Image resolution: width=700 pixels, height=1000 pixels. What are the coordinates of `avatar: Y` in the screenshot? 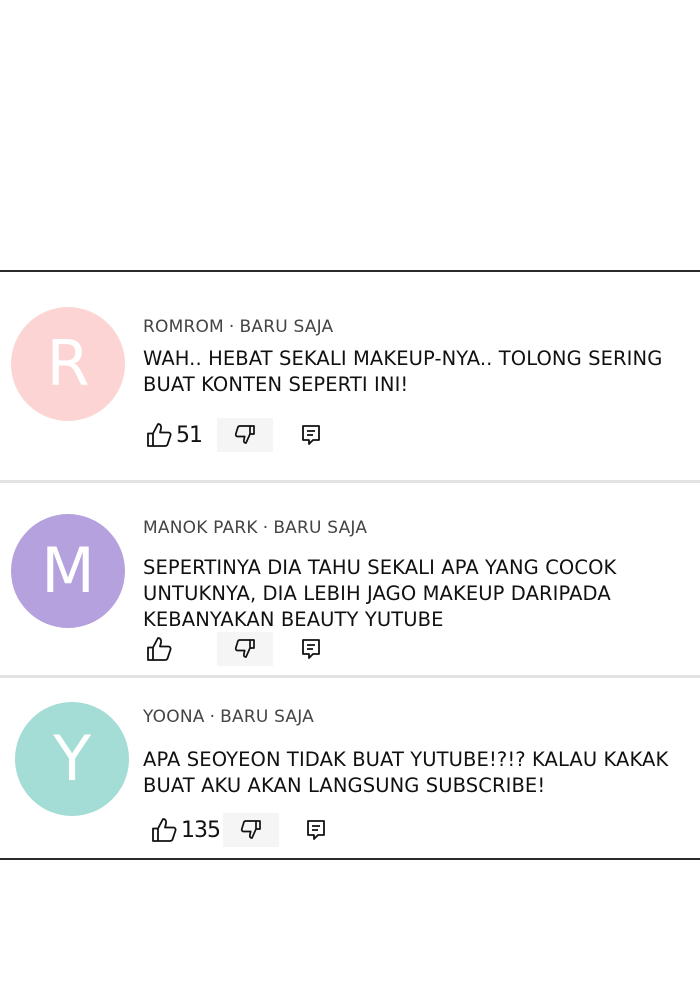 It's located at (72, 759).